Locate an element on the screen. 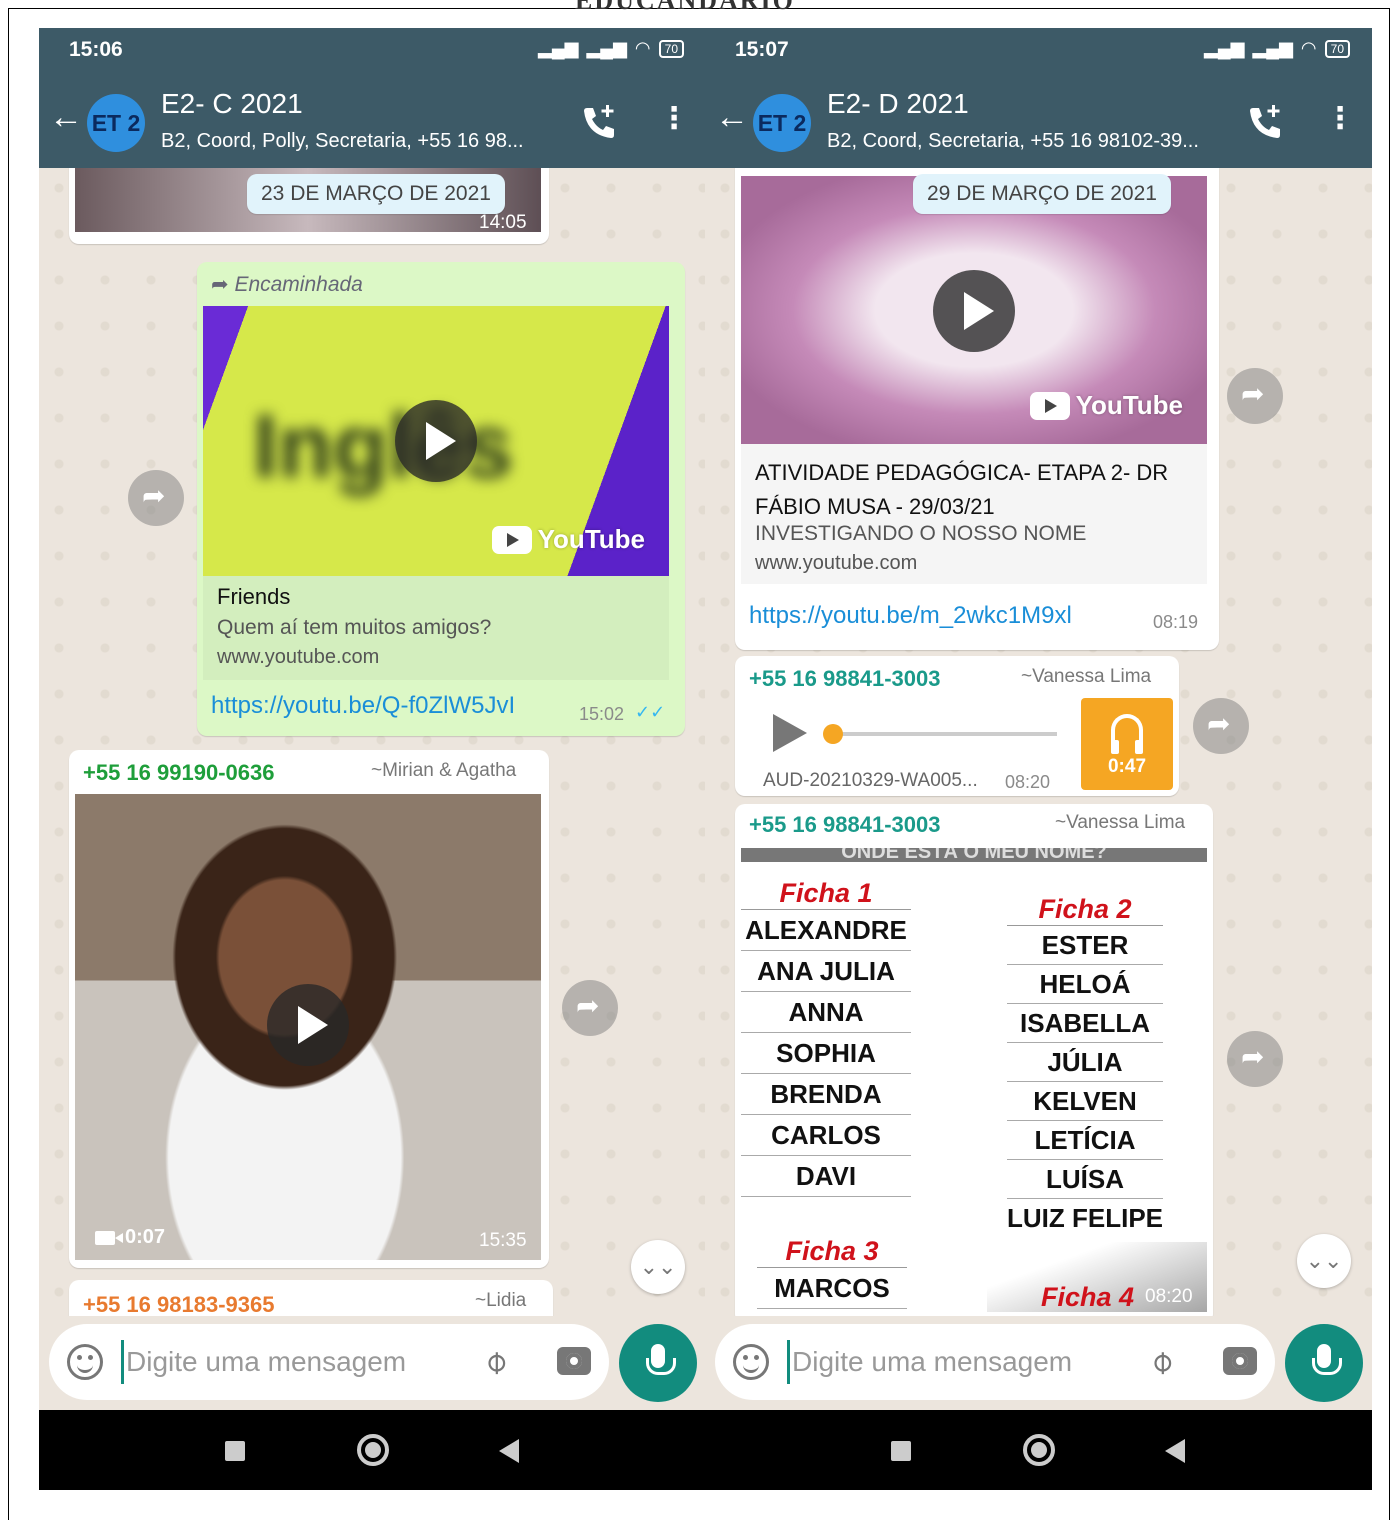 This screenshot has height=1520, width=1399. chat-title: E2- C 2021 is located at coordinates (232, 104).